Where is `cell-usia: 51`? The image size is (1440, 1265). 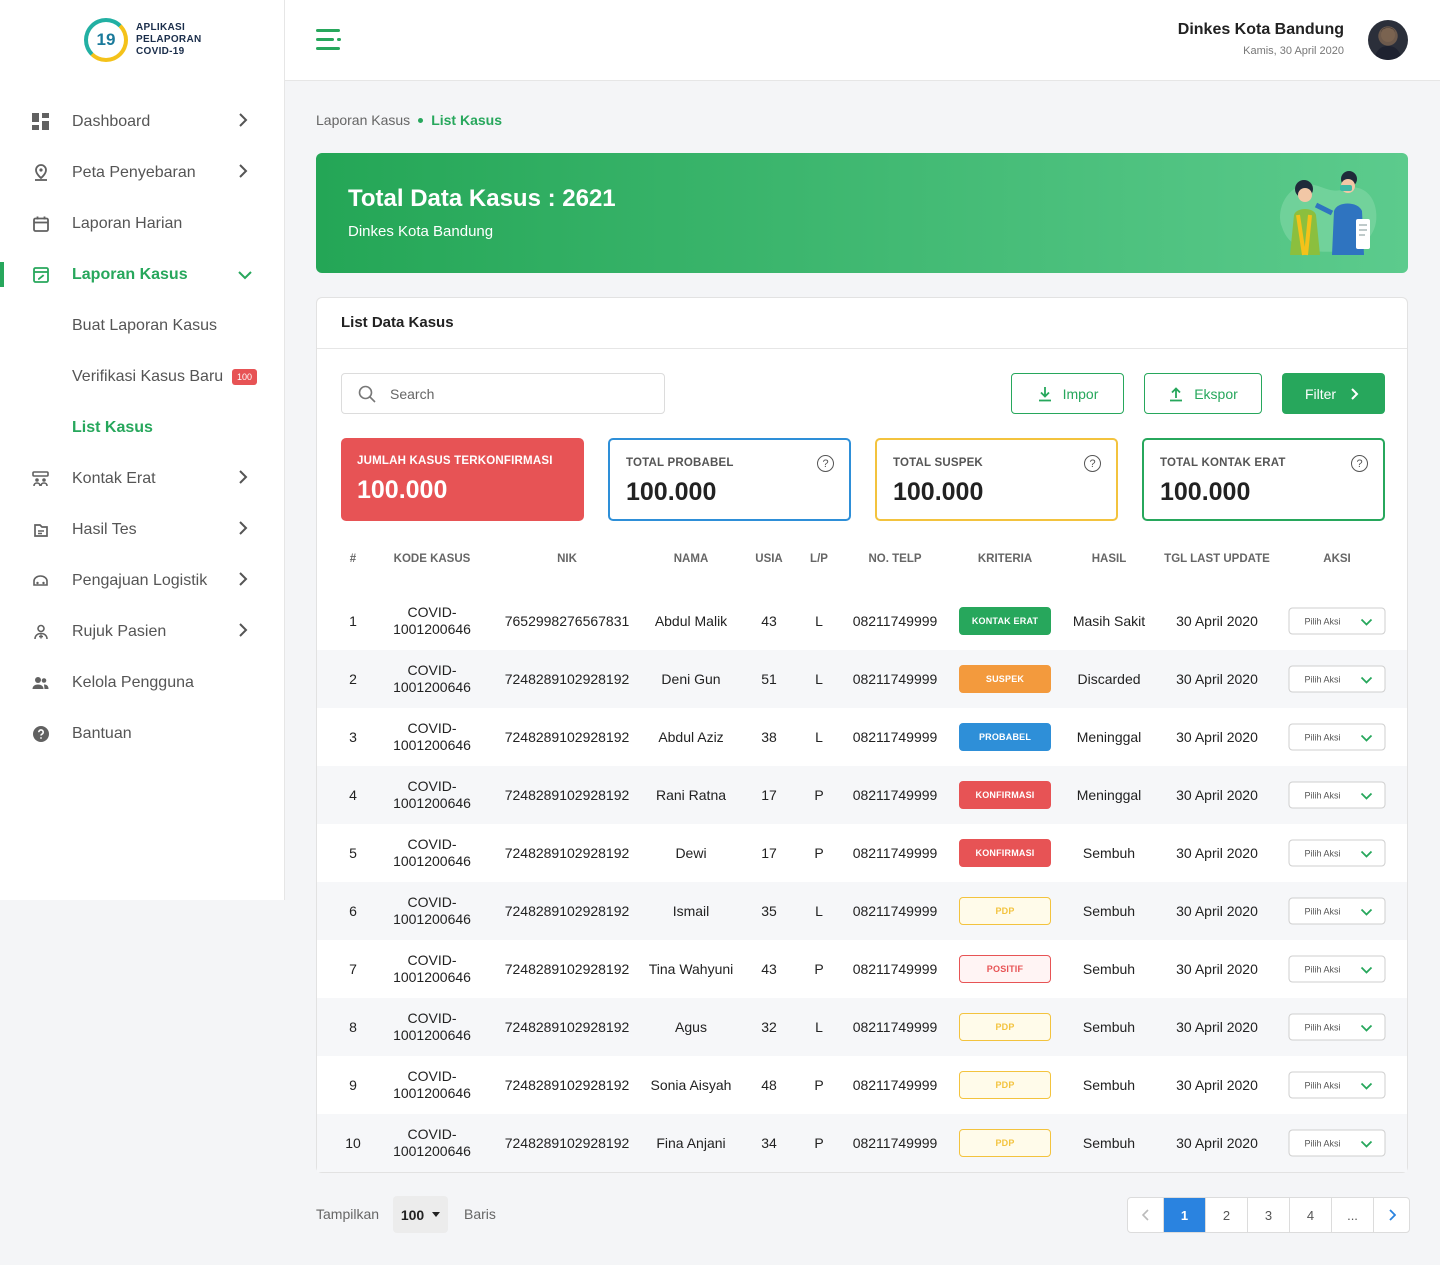 cell-usia: 51 is located at coordinates (769, 679).